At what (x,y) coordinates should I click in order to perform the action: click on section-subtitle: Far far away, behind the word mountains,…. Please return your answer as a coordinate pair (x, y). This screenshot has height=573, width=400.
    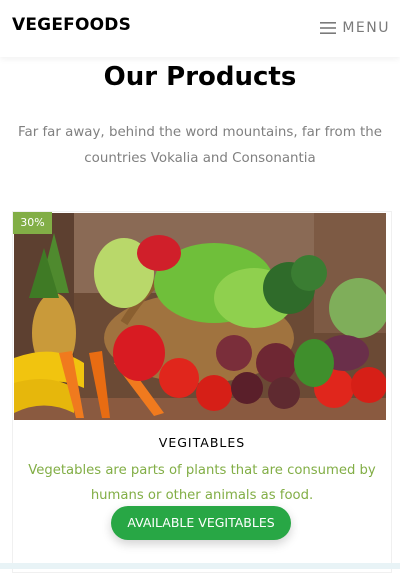
    Looking at the image, I should click on (200, 145).